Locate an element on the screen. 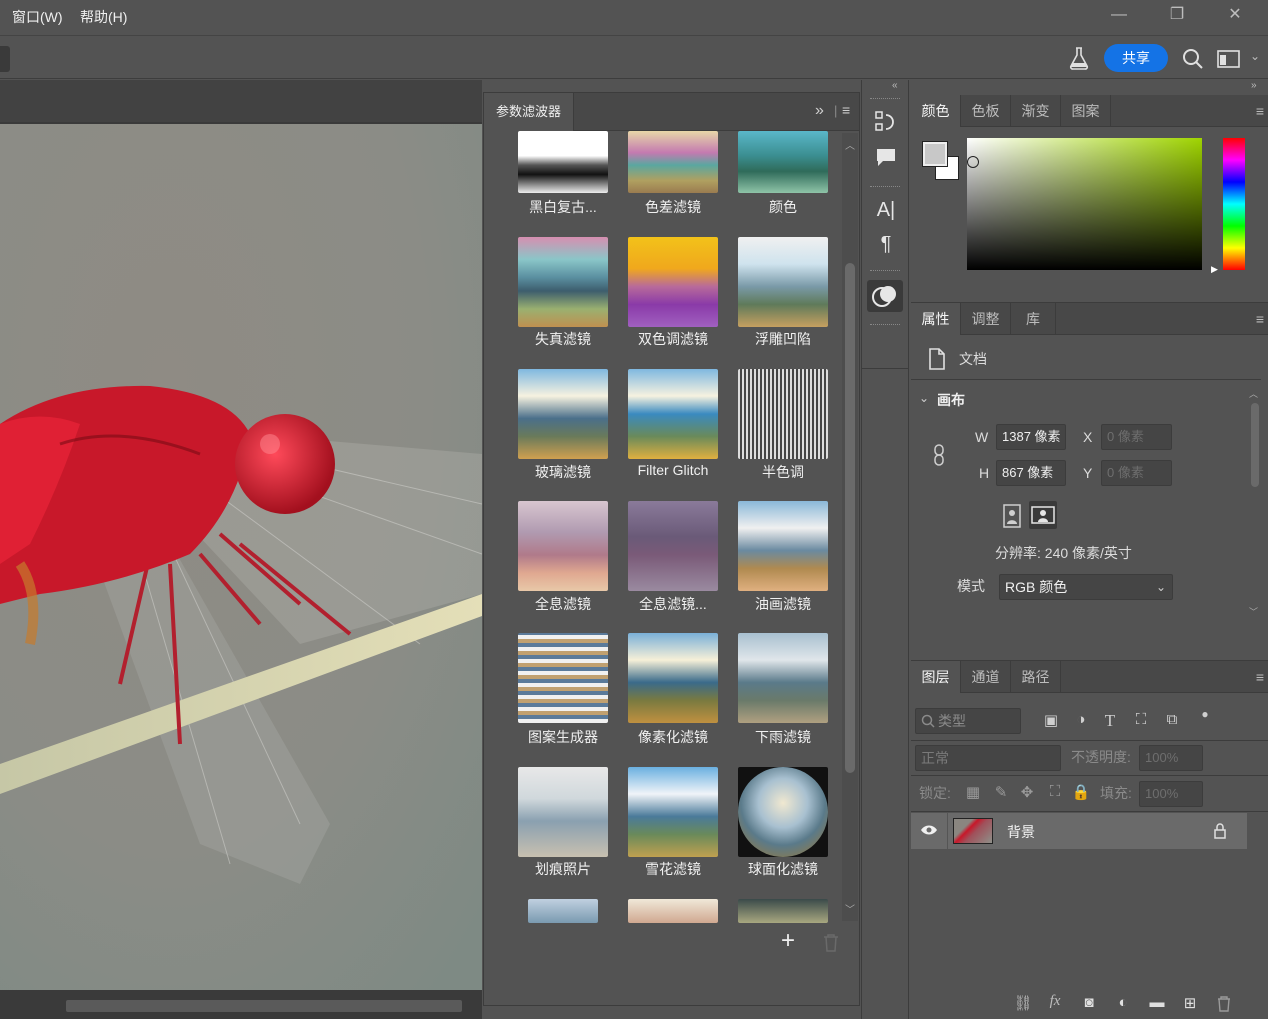  type-filter-icon: T is located at coordinates (1110, 721).